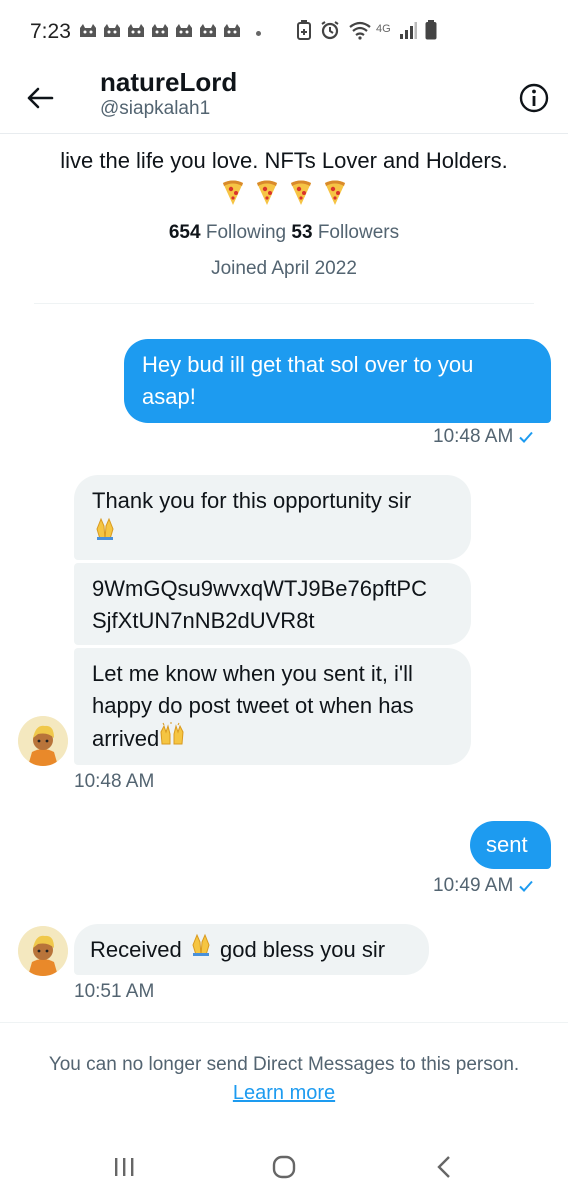  I want to click on conversation-header: natureLord @siapkalah1, so click(284, 98).